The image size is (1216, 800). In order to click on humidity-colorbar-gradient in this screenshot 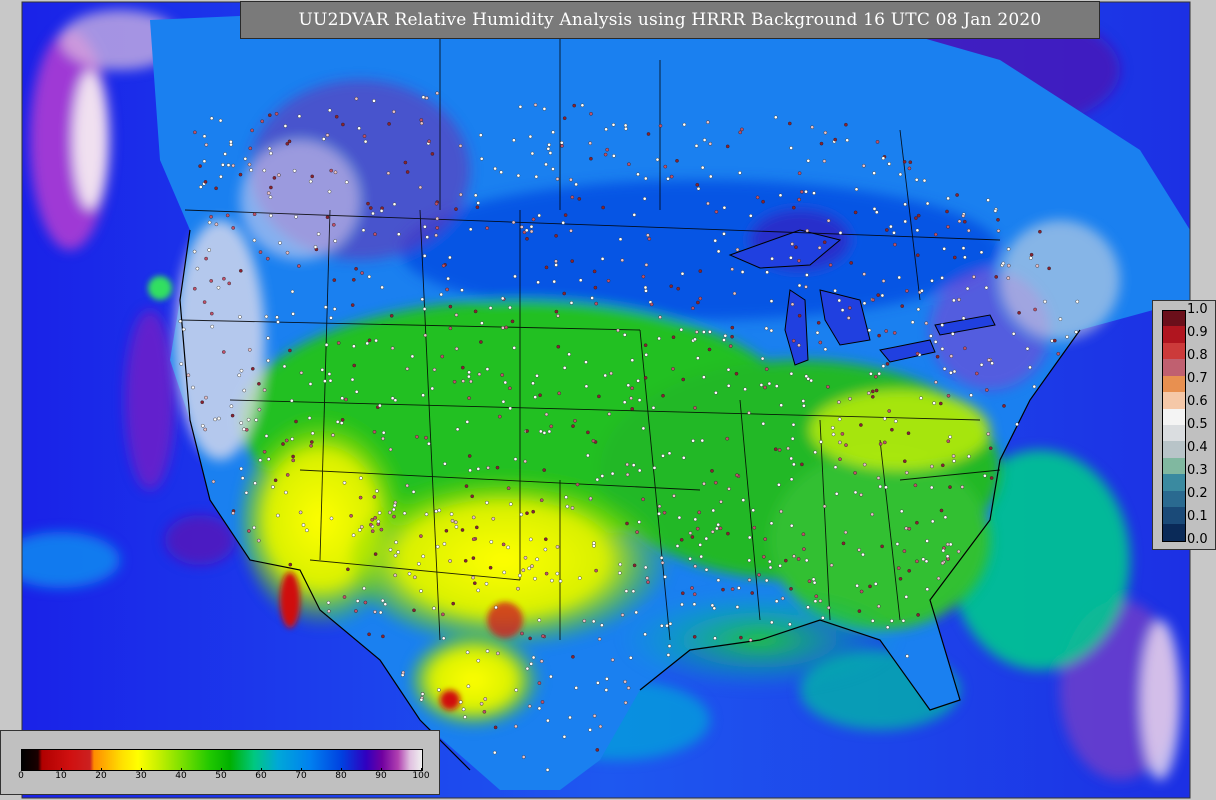, I will do `click(222, 760)`.